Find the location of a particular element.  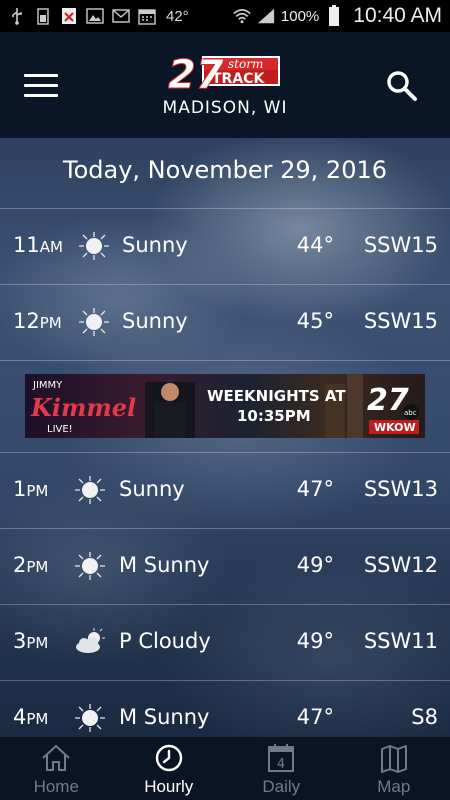

calendar-icon is located at coordinates (147, 16).